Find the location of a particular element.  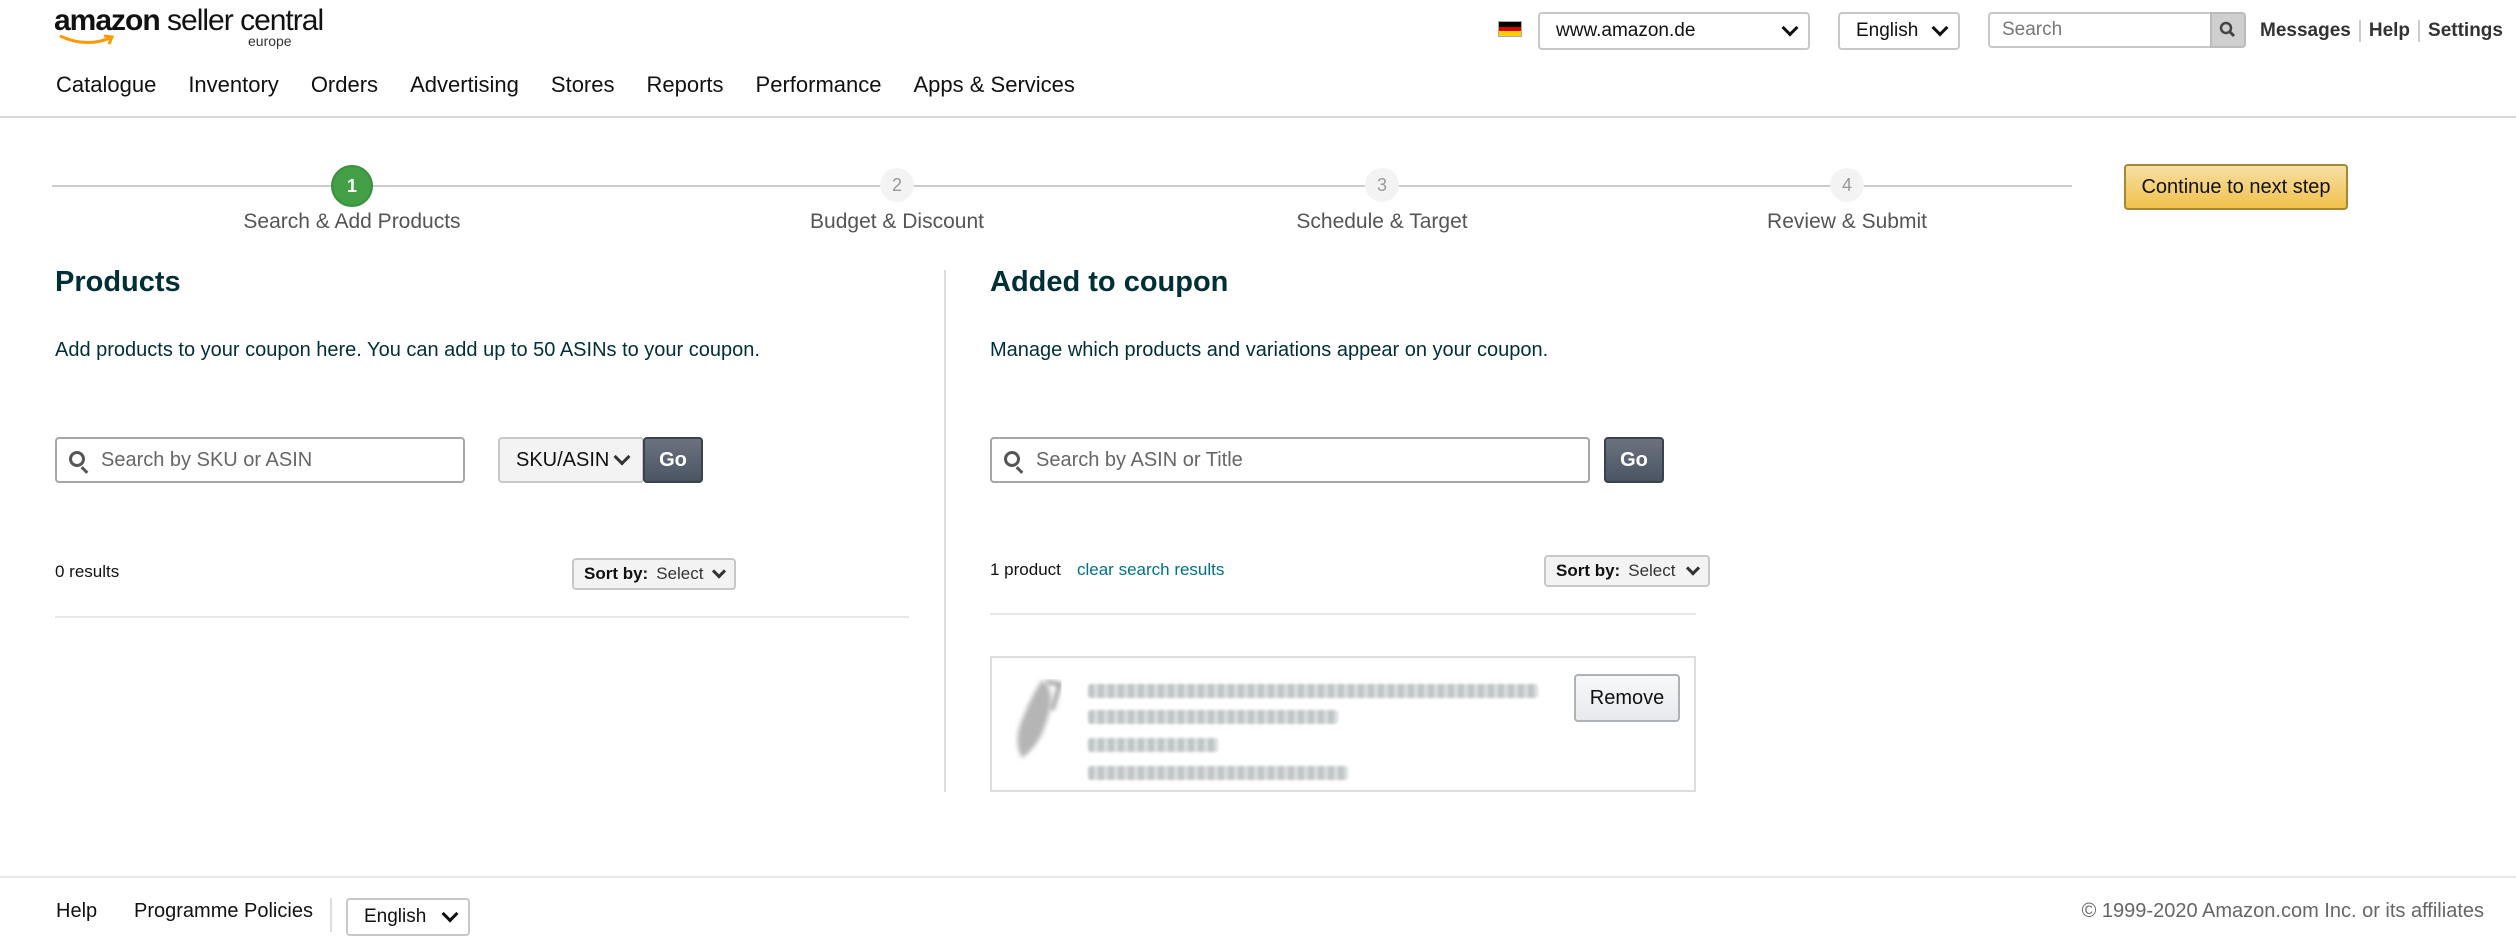

coupon-result-count: 1 product is located at coordinates (1025, 569).